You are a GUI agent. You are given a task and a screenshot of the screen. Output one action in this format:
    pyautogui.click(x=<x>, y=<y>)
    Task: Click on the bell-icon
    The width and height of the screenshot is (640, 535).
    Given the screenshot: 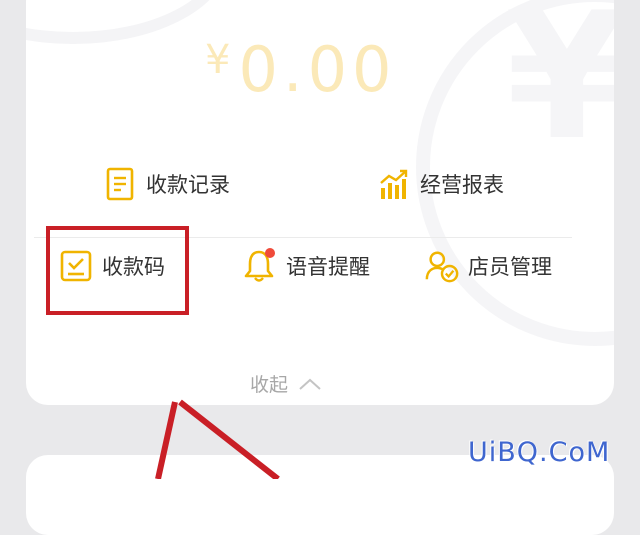 What is the action you would take?
    pyautogui.click(x=260, y=266)
    